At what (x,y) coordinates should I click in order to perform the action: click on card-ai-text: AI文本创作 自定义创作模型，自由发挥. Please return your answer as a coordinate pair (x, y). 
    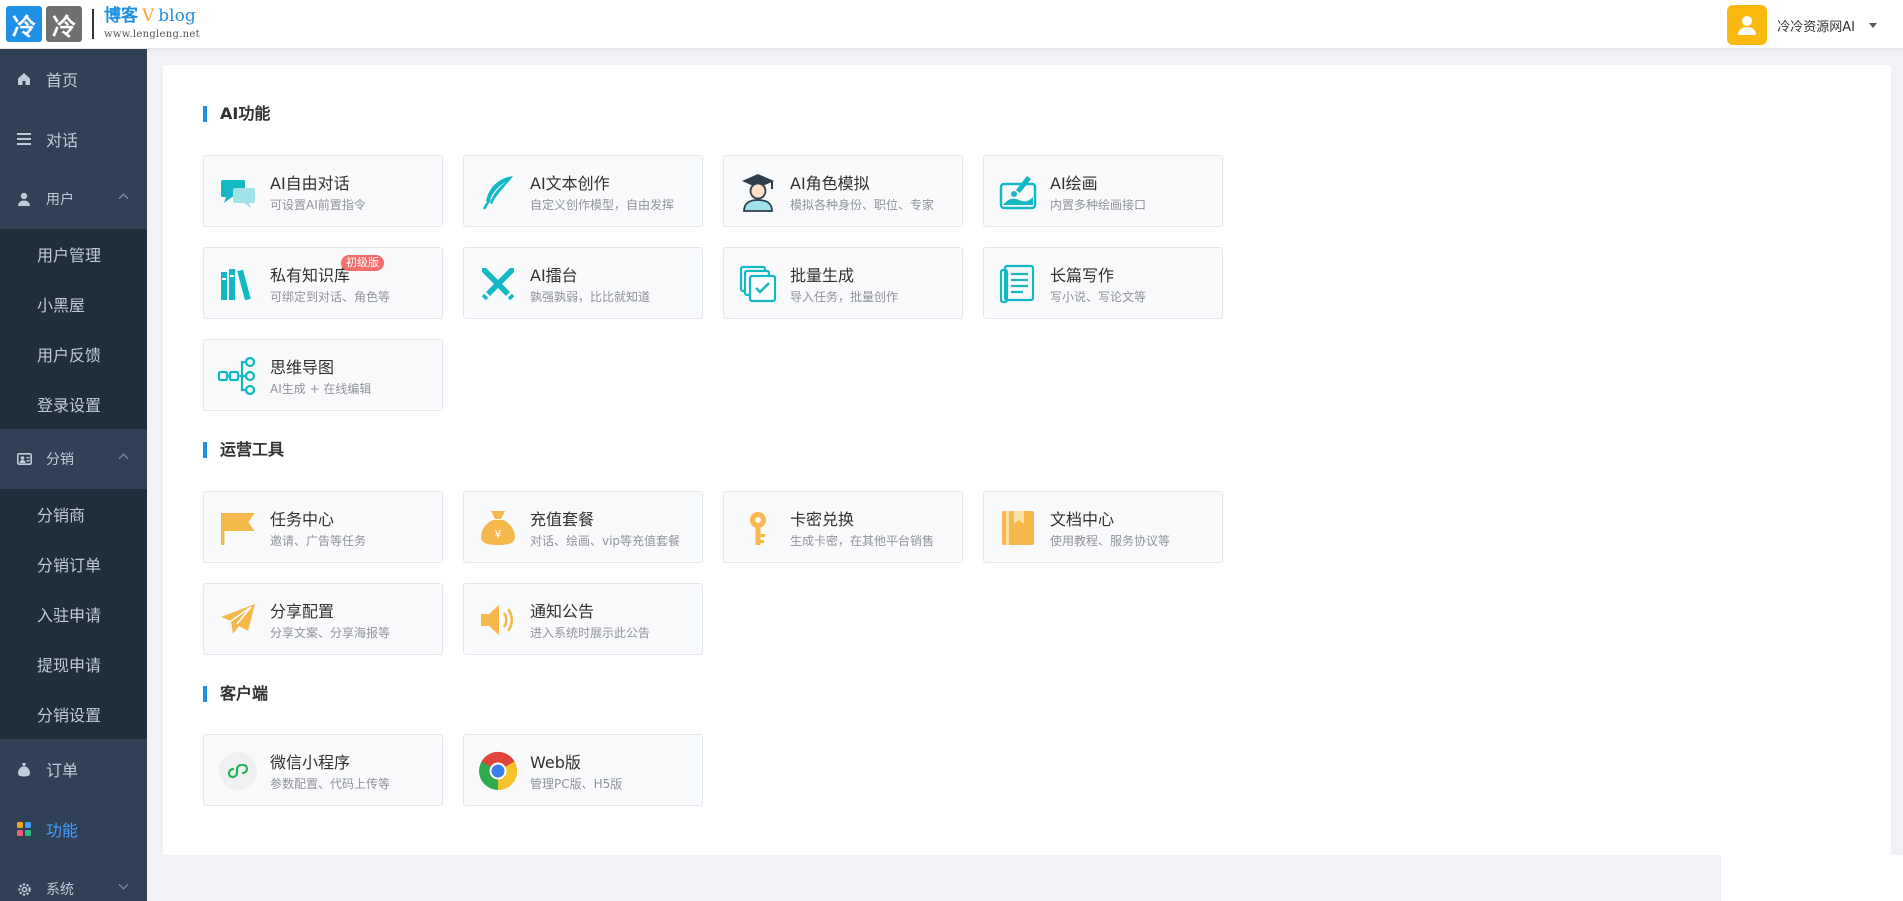
    Looking at the image, I should click on (583, 191).